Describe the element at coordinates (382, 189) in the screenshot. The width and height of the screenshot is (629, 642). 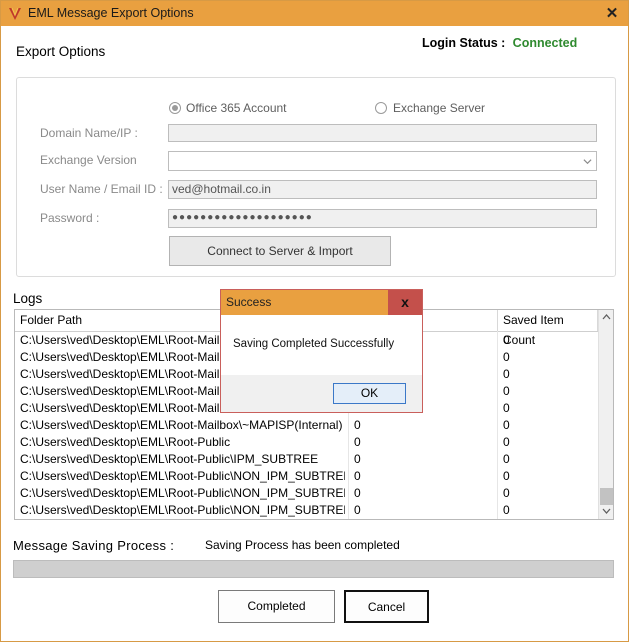
I see `username-input: ved@hotmail.co.in` at that location.